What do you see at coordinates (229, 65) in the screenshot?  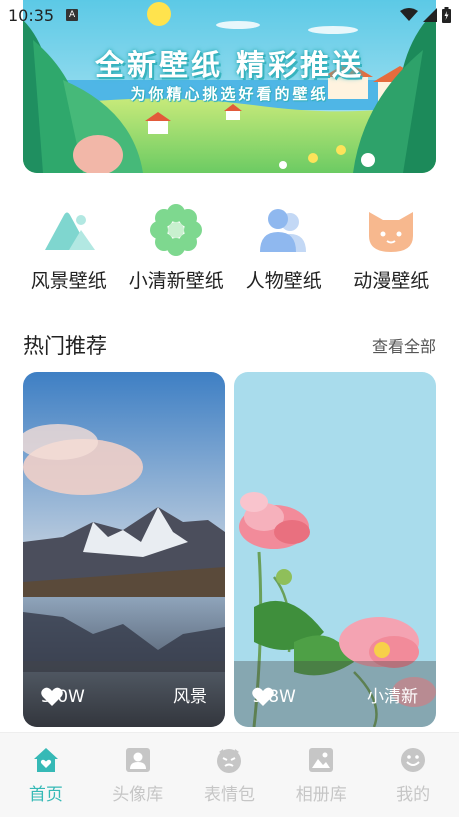 I see `banner-title: 全新壁纸 精彩推送` at bounding box center [229, 65].